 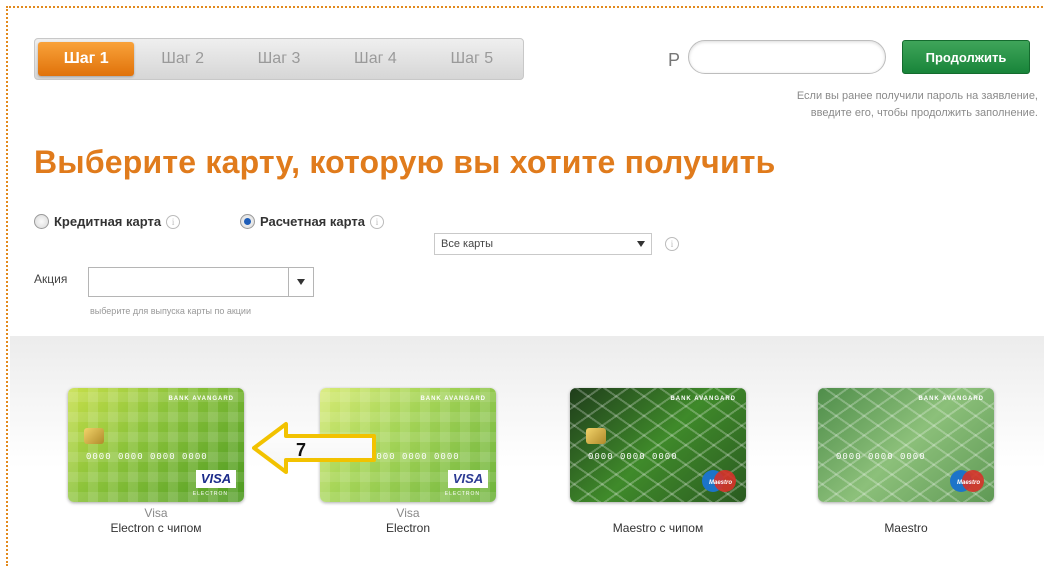 What do you see at coordinates (543, 244) in the screenshot?
I see `card-filter-select: Все карты` at bounding box center [543, 244].